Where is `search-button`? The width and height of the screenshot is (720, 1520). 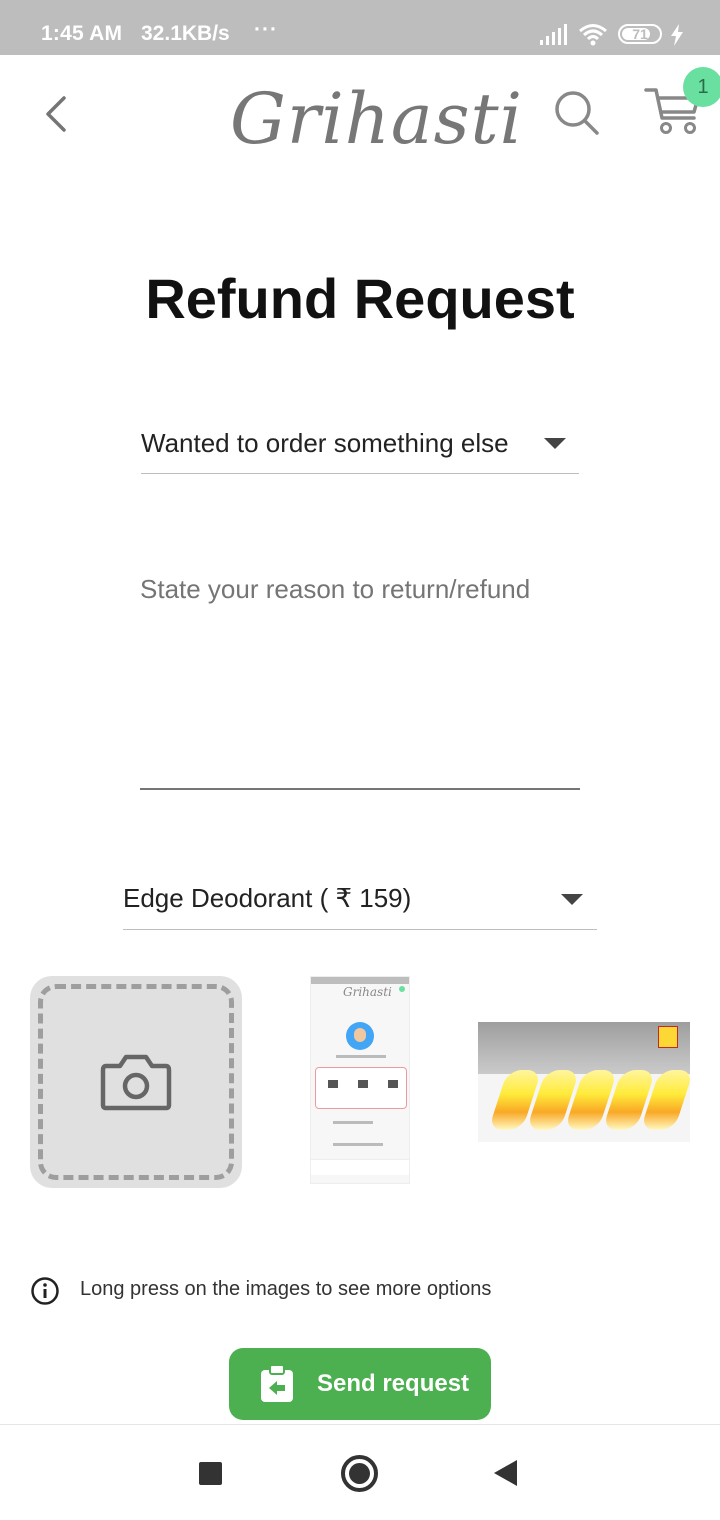
search-button is located at coordinates (577, 113).